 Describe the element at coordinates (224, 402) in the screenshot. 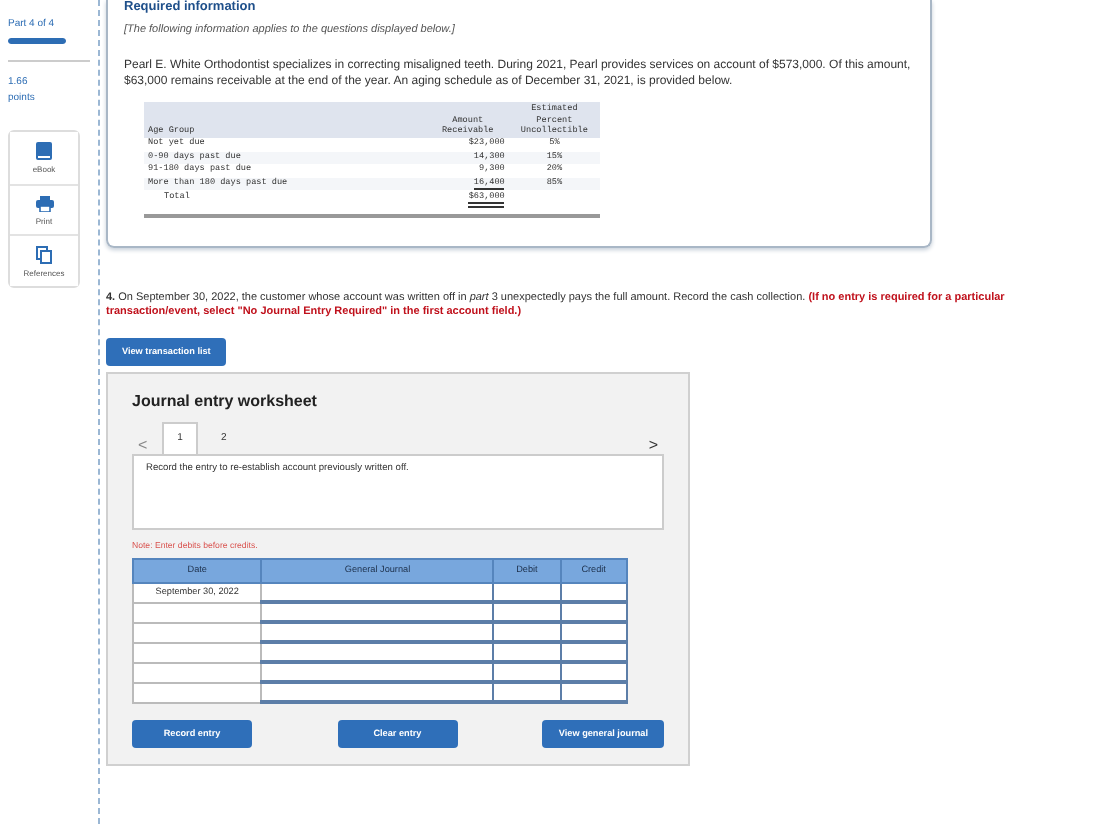

I see `worksheet-title: Journal entry worksheet` at that location.